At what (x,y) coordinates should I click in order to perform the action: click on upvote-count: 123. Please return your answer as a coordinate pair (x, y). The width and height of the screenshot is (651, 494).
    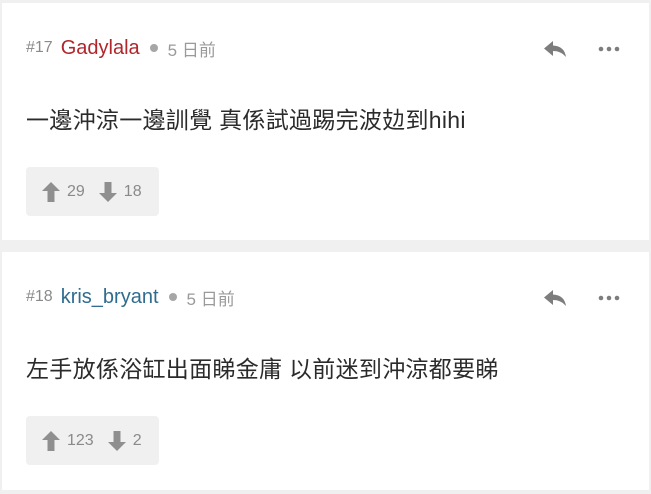
    Looking at the image, I should click on (80, 440).